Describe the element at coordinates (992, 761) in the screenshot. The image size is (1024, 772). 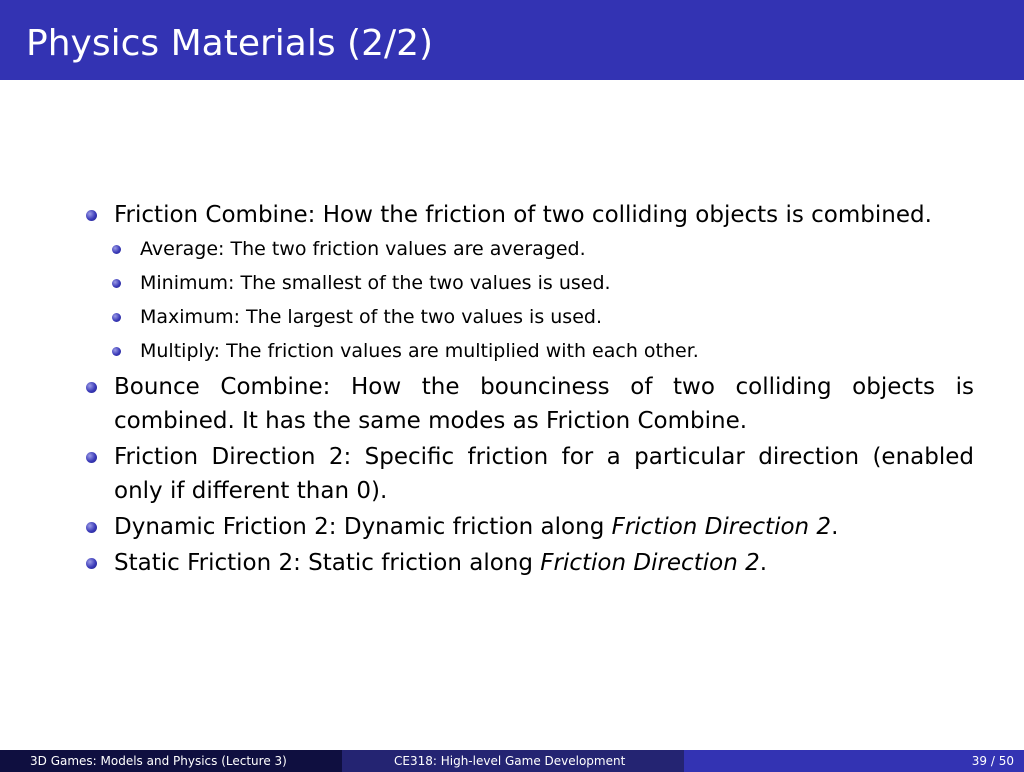
I see `page-number: 39 / 50` at that location.